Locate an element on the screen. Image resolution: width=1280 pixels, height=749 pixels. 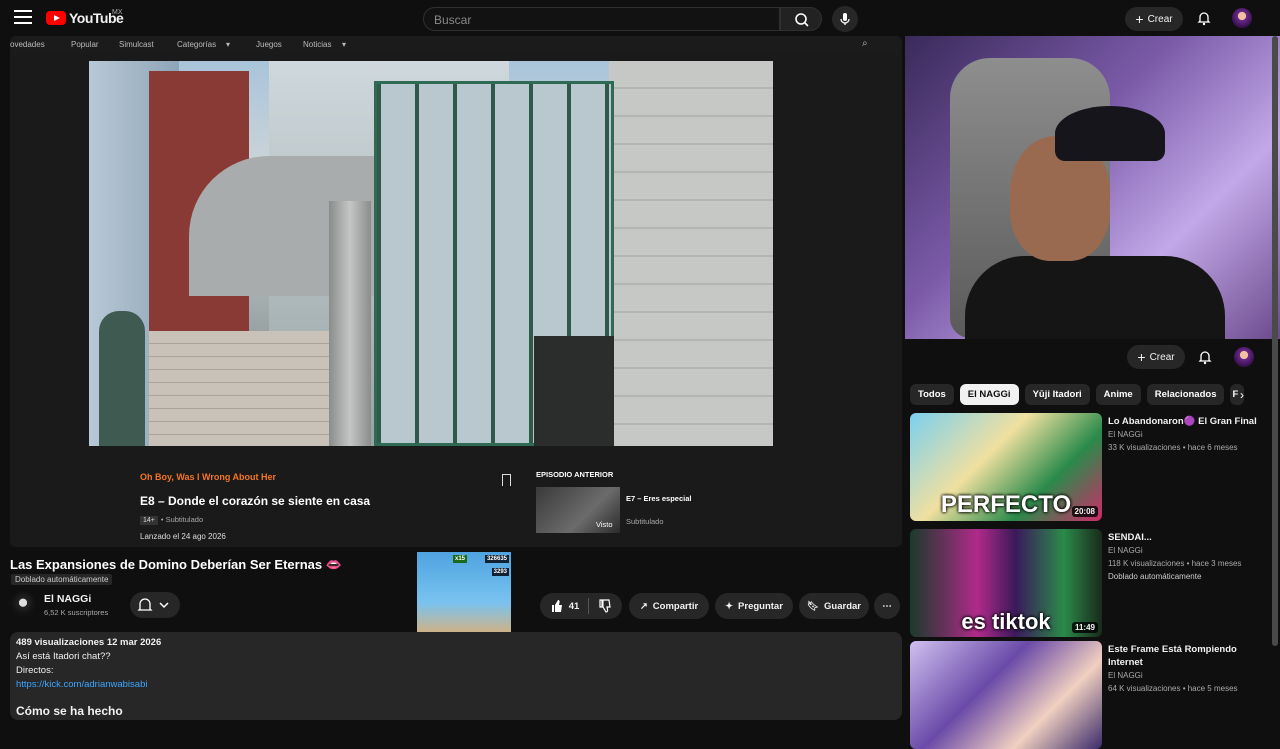
game-multiplier: x15 is located at coordinates (459, 559).